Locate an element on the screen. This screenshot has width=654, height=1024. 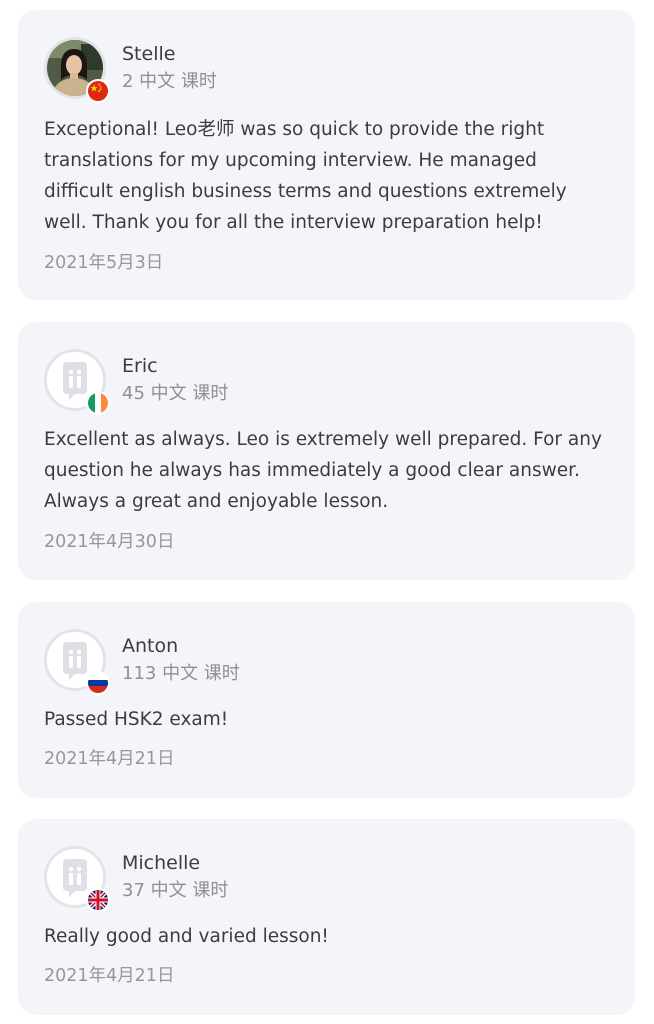
review-date: 2021年5月3日 is located at coordinates (104, 263).